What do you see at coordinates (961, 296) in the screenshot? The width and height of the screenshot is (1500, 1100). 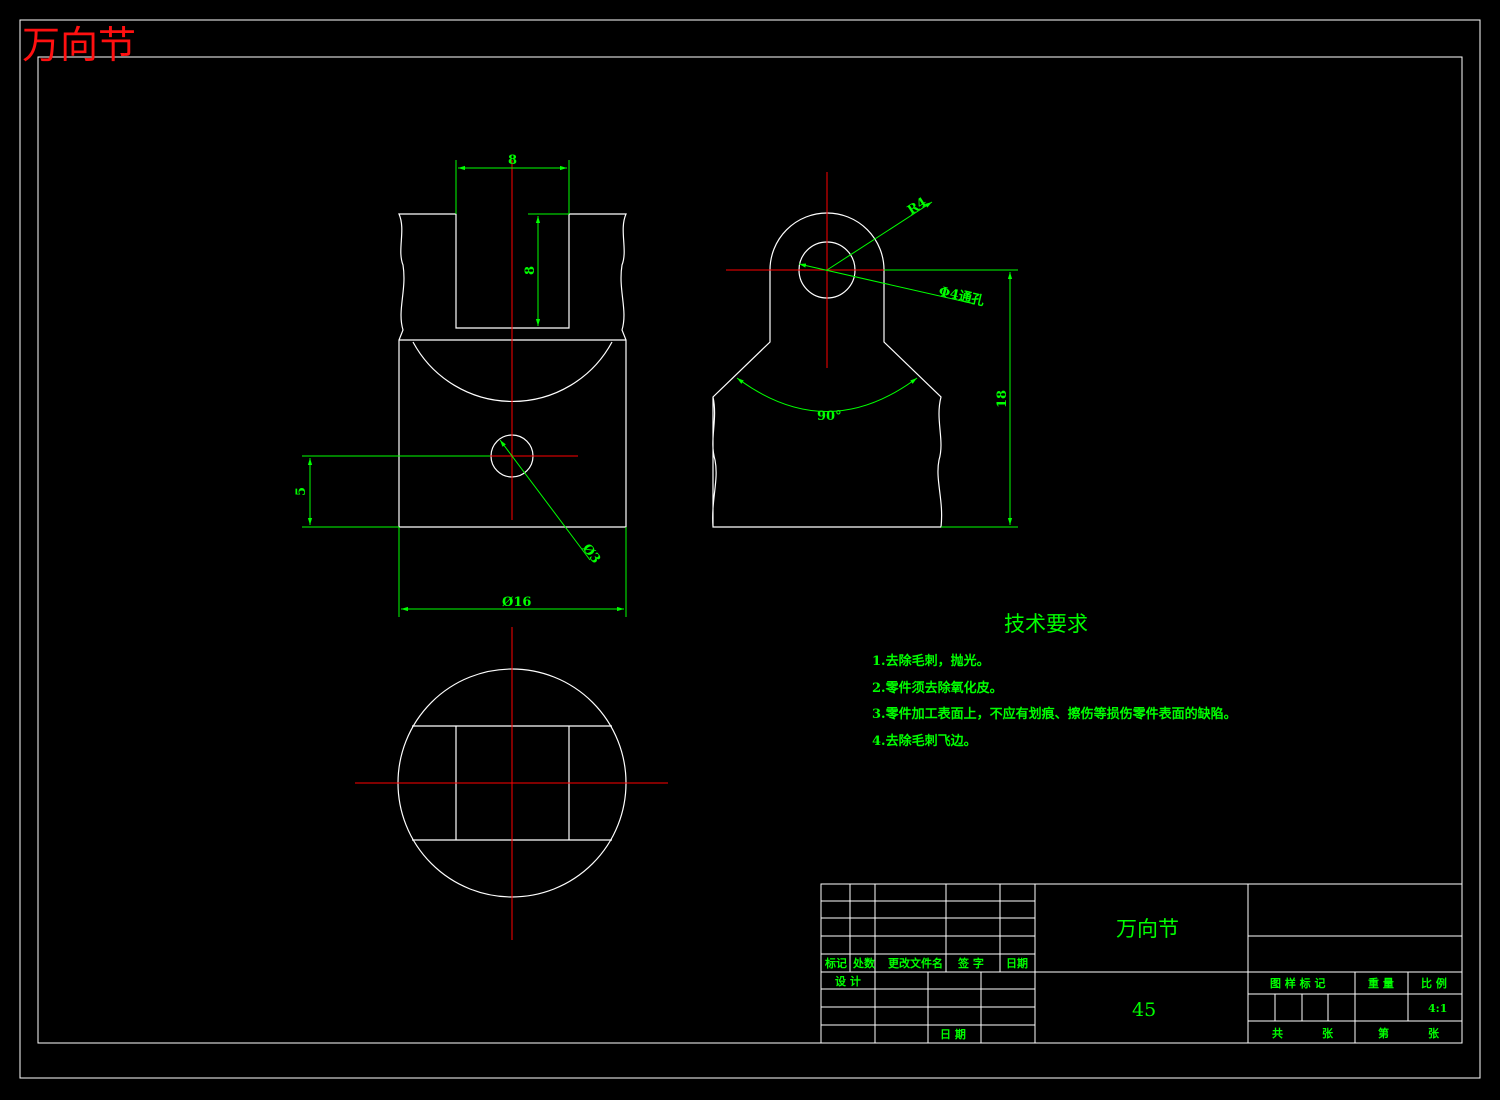 I see `dim-through-hole: Φ4通孔` at bounding box center [961, 296].